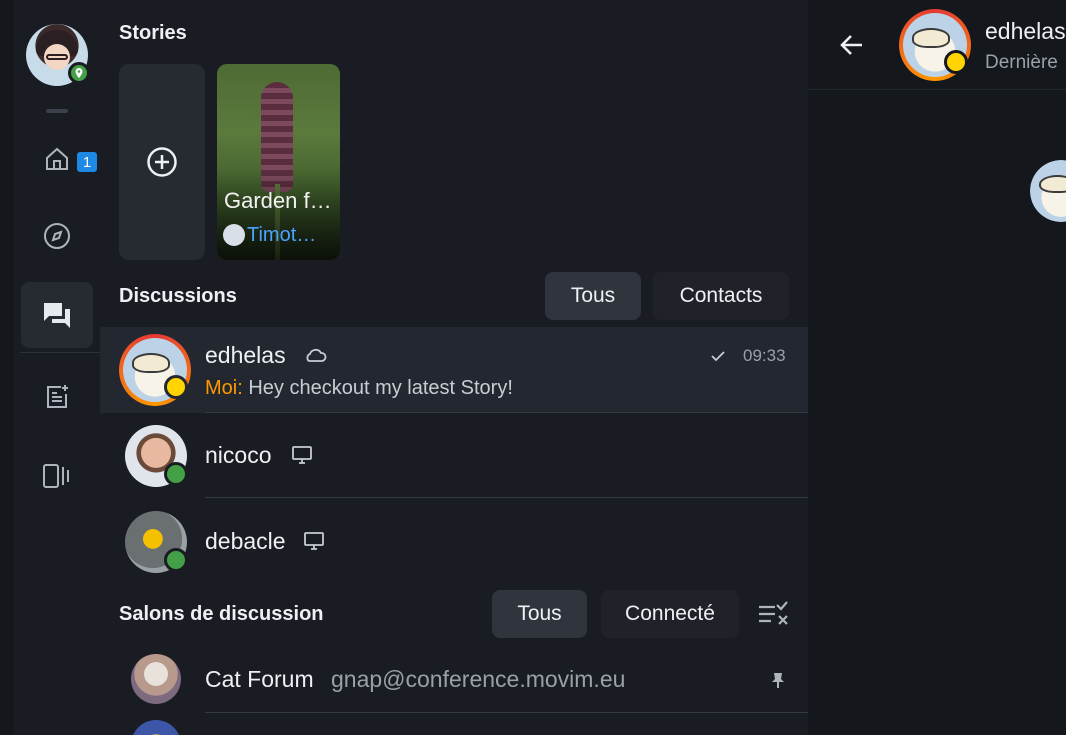  Describe the element at coordinates (1021, 62) in the screenshot. I see `chat-last-seen: Dernière` at that location.